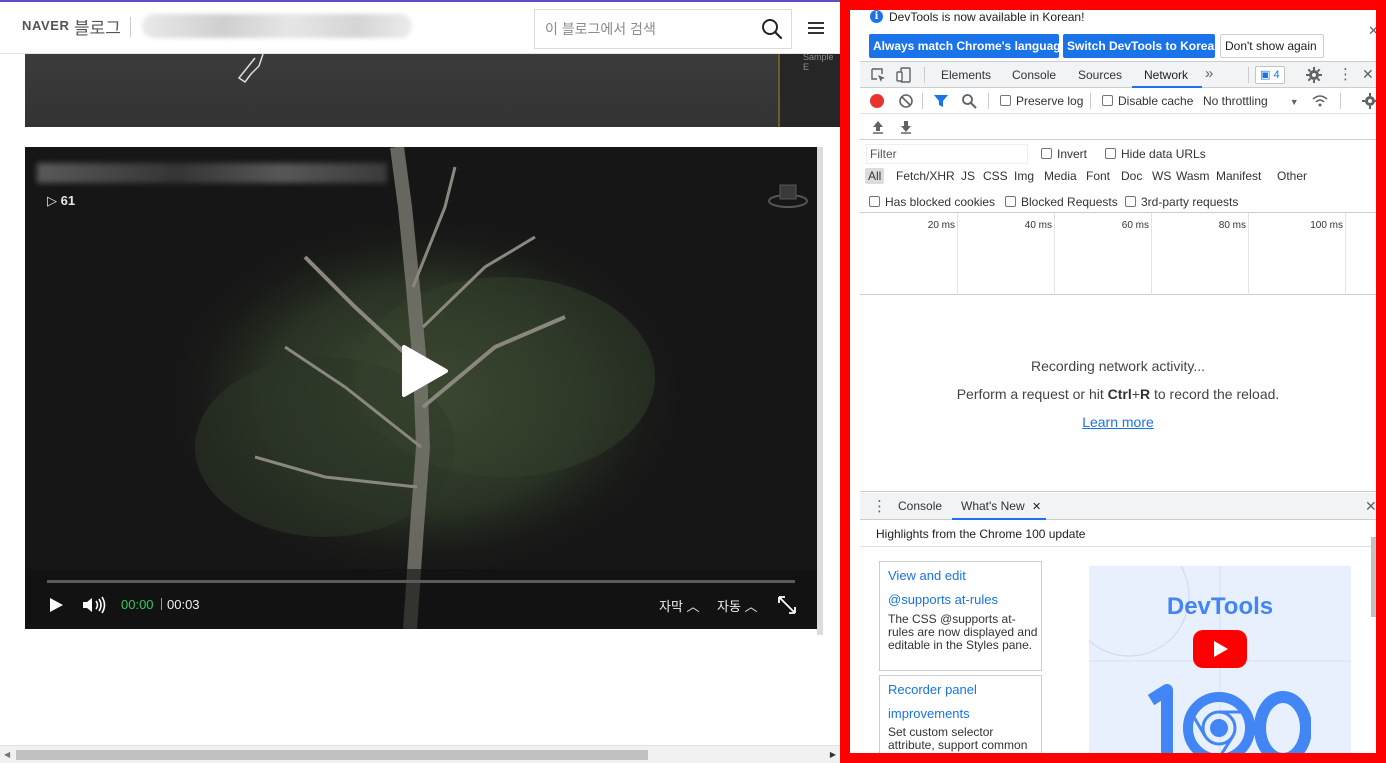 The height and width of the screenshot is (763, 1386). Describe the element at coordinates (1135, 394) in the screenshot. I see `key-plus: +` at that location.